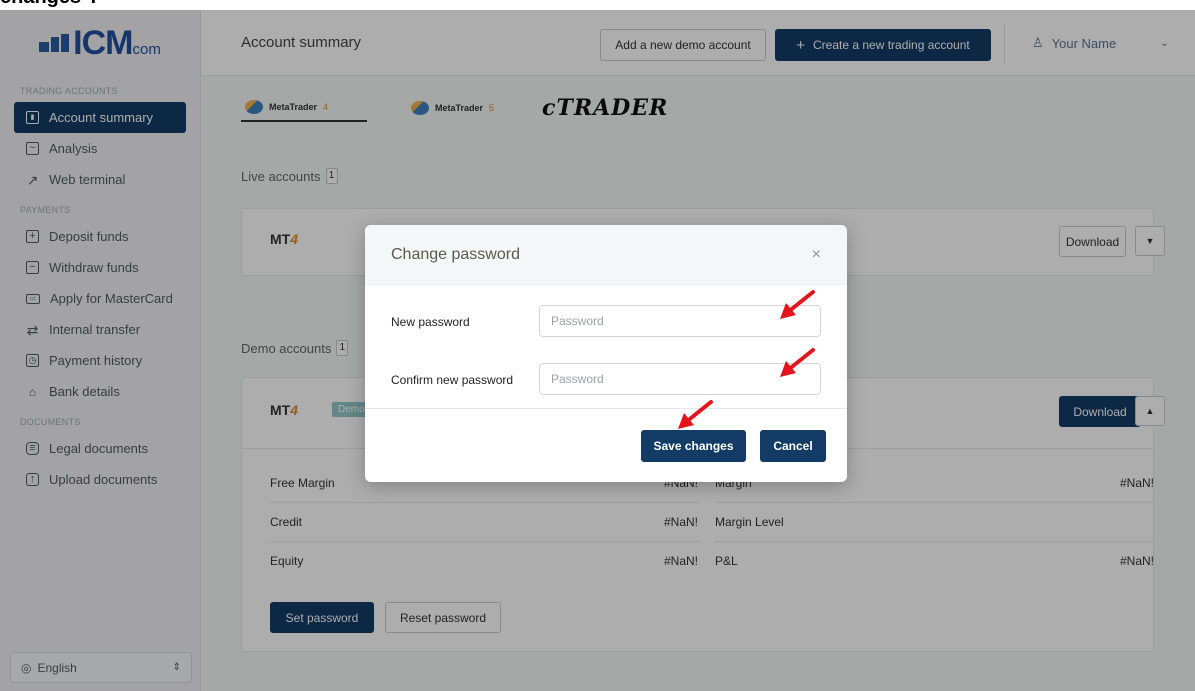 The width and height of the screenshot is (1195, 691). What do you see at coordinates (430, 322) in the screenshot?
I see `new-password-label: New password` at bounding box center [430, 322].